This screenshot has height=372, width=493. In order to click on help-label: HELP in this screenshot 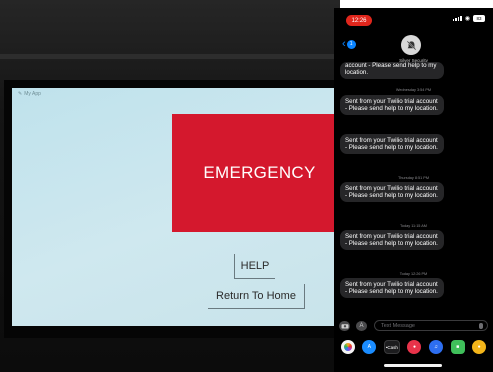, I will do `click(255, 266)`.